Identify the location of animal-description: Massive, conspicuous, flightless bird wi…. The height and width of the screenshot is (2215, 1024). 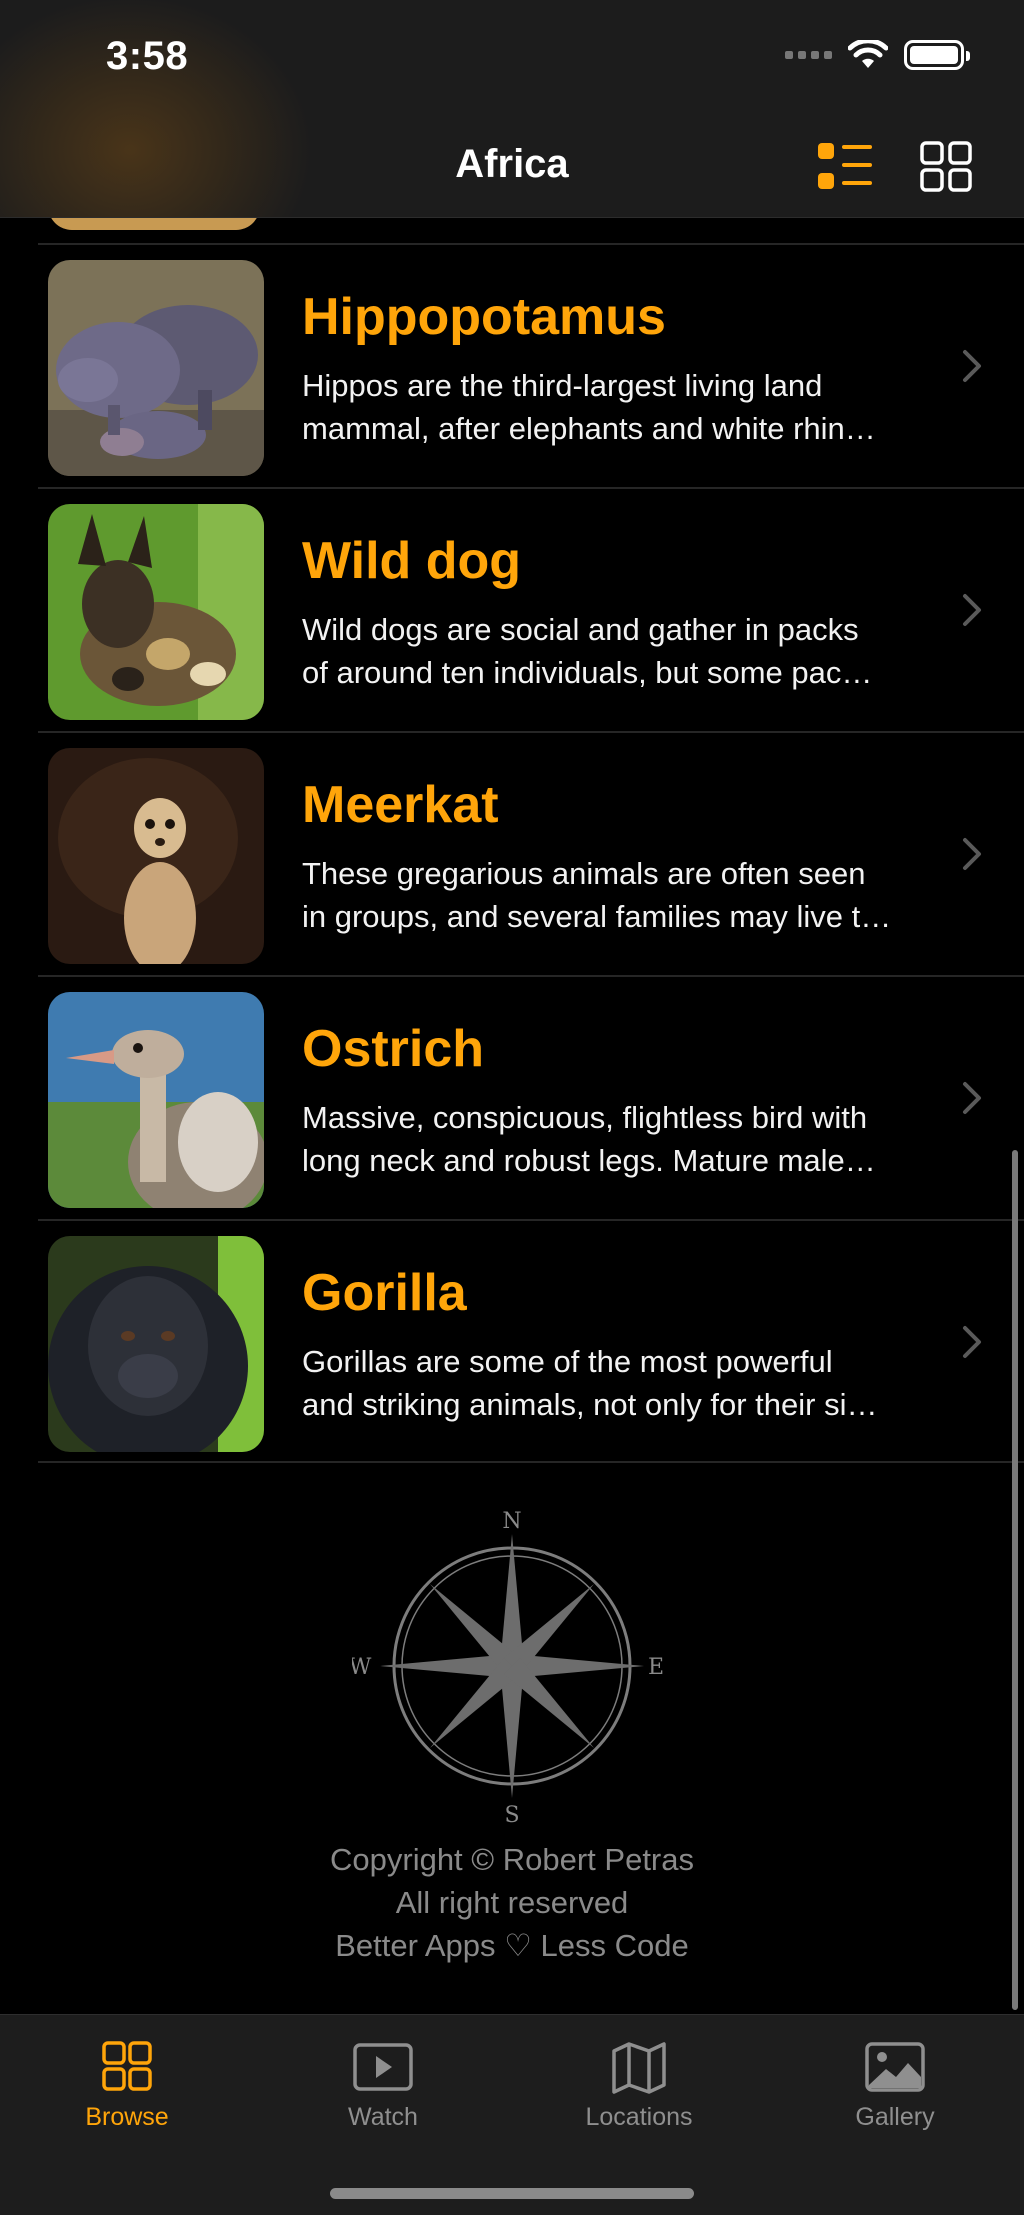
(632, 1139).